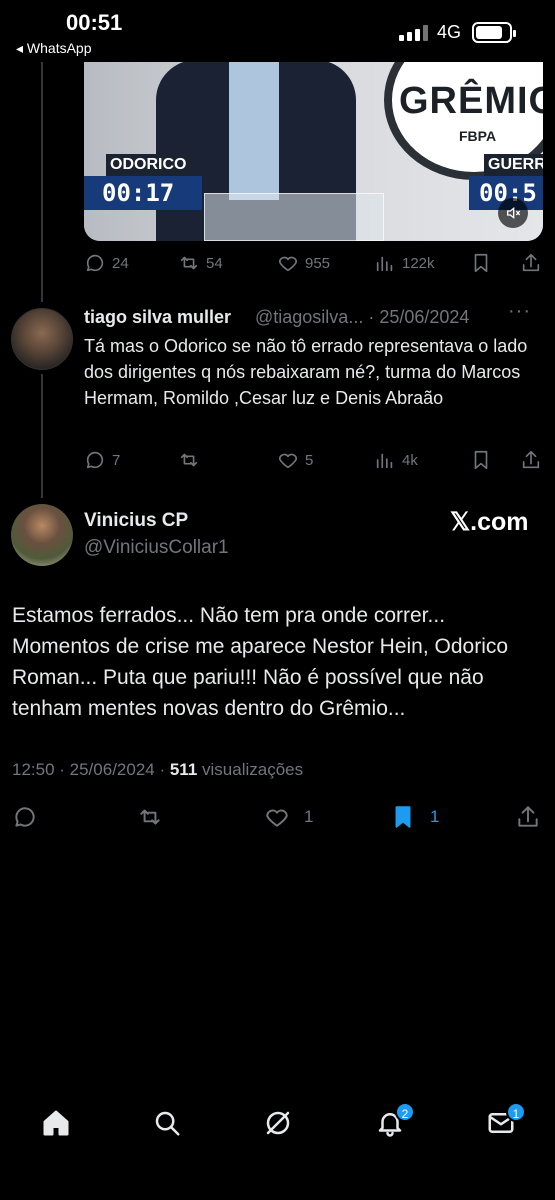 The width and height of the screenshot is (555, 1200). I want to click on like-button: 5, so click(295, 460).